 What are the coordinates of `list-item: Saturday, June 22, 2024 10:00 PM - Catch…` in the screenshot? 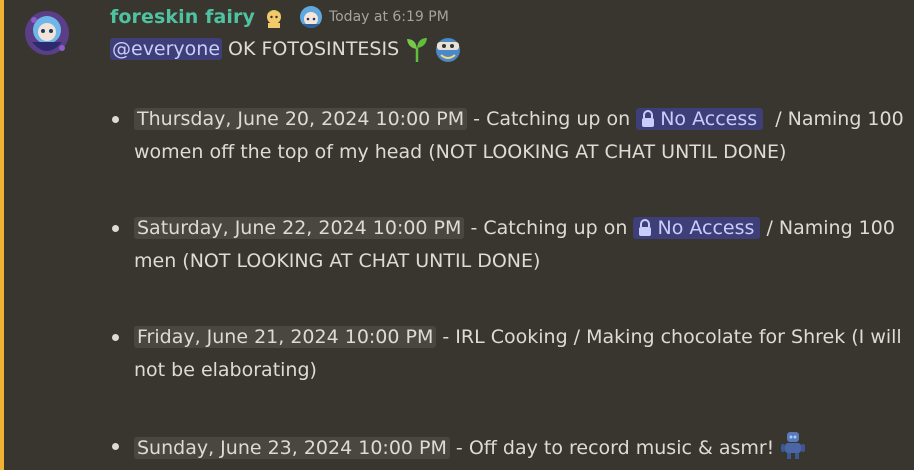 It's located at (510, 245).